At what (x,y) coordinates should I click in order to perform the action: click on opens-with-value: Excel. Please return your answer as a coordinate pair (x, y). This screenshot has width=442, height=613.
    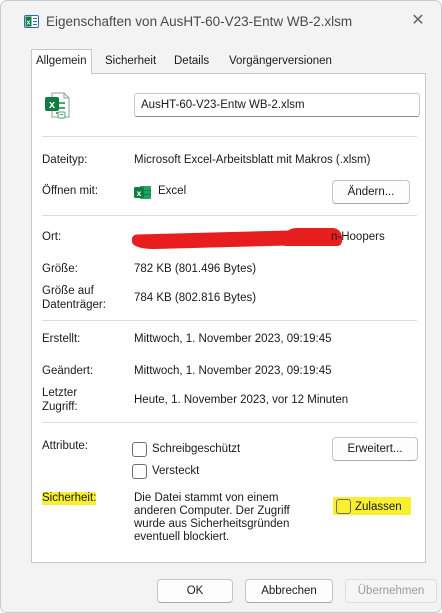
    Looking at the image, I should click on (172, 191).